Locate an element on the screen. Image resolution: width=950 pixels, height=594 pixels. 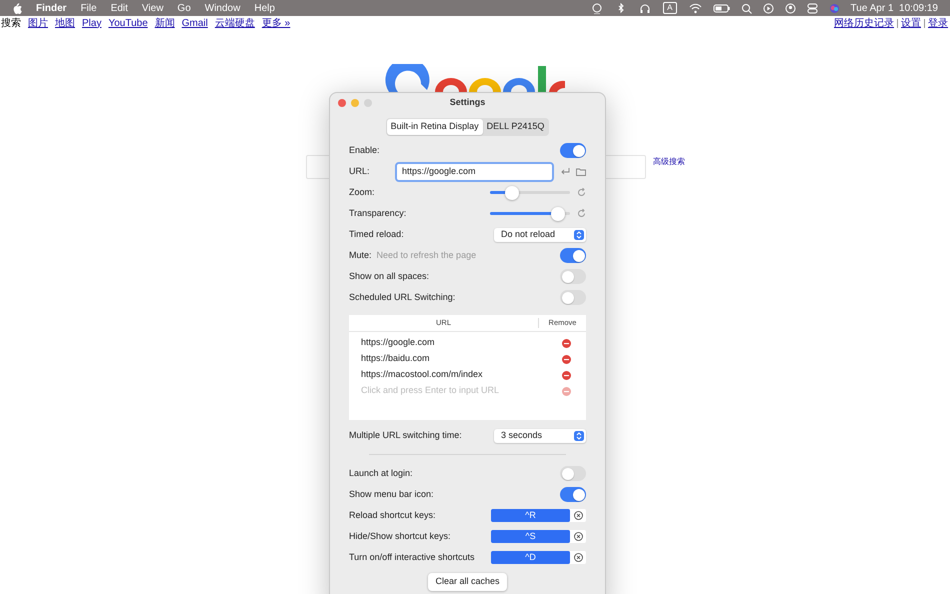
display-tab: Built-in Retina Display is located at coordinates (434, 127).